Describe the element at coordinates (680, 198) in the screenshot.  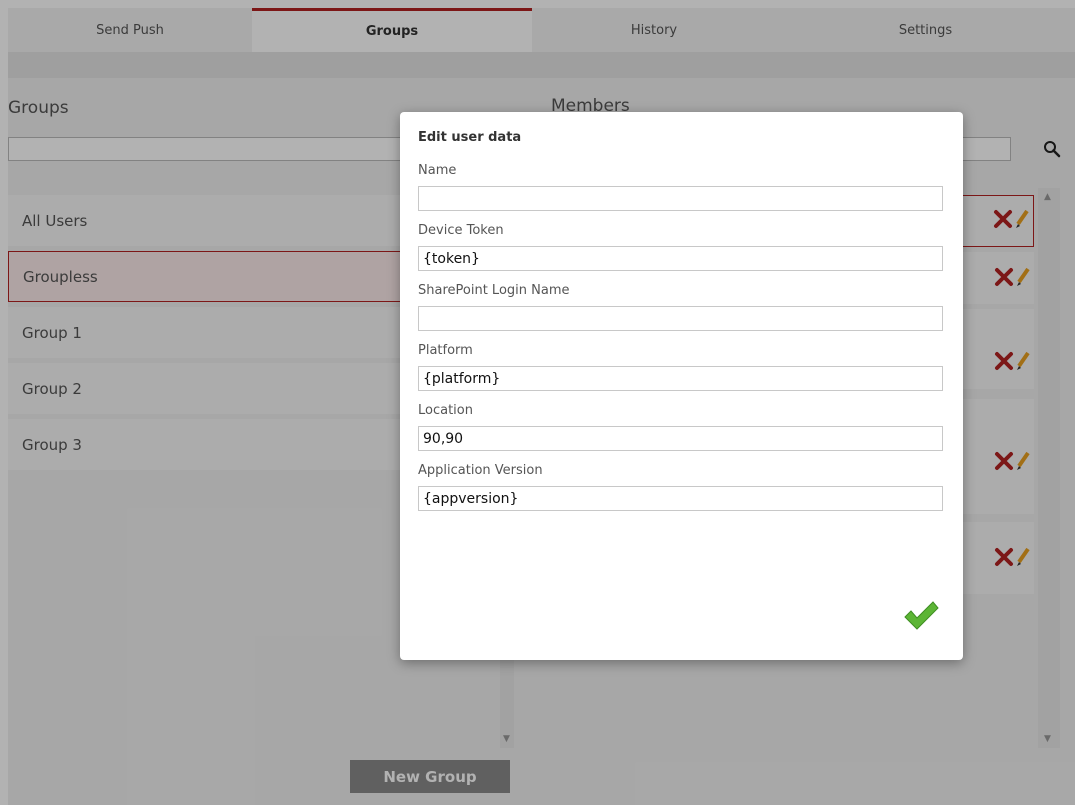
I see `name-field` at that location.